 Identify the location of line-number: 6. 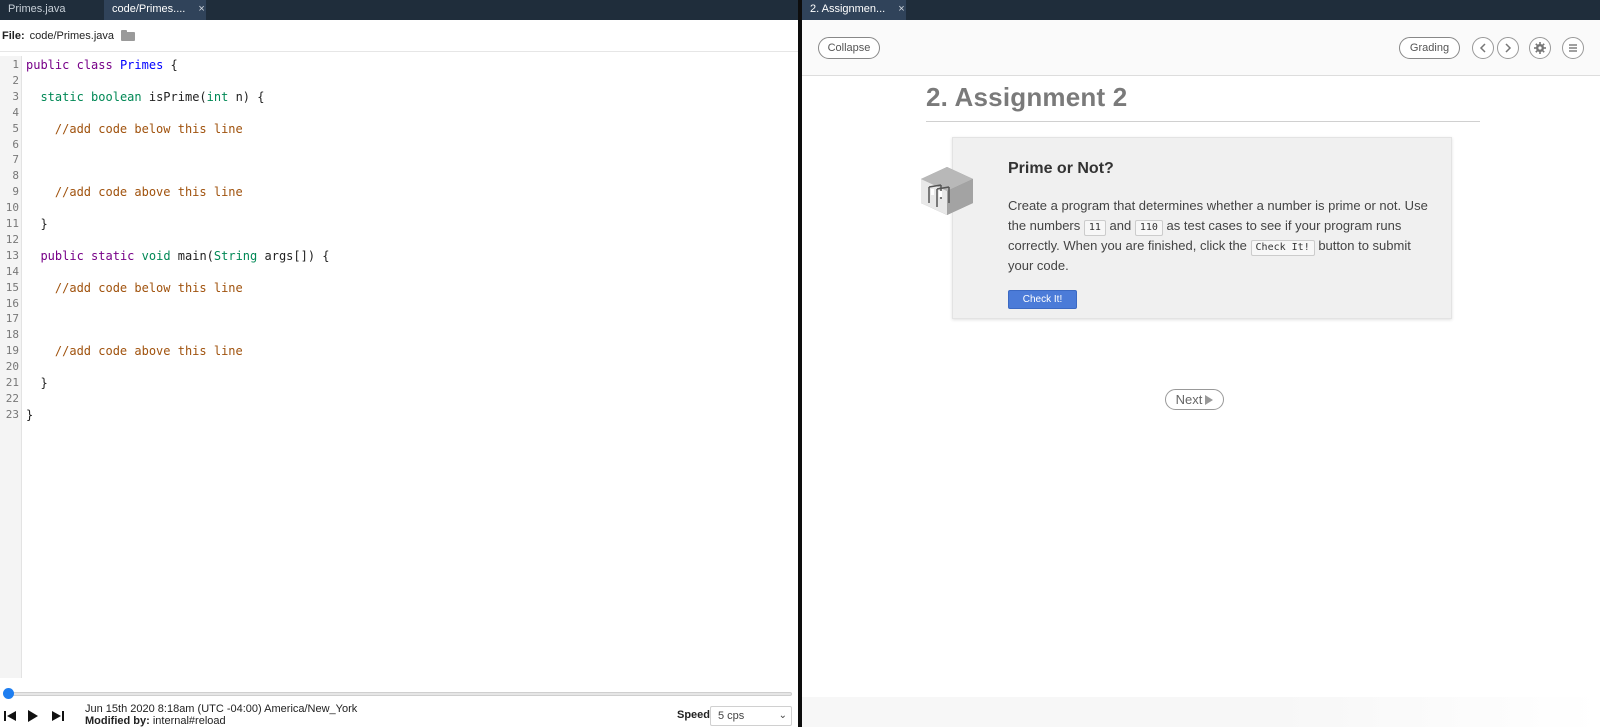
(15, 144).